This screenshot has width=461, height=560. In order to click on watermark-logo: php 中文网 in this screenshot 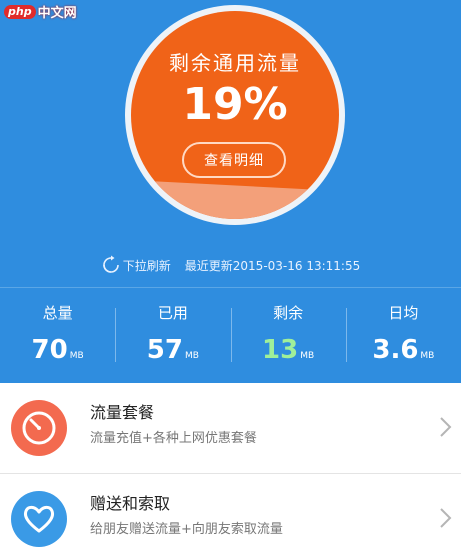, I will do `click(40, 11)`.